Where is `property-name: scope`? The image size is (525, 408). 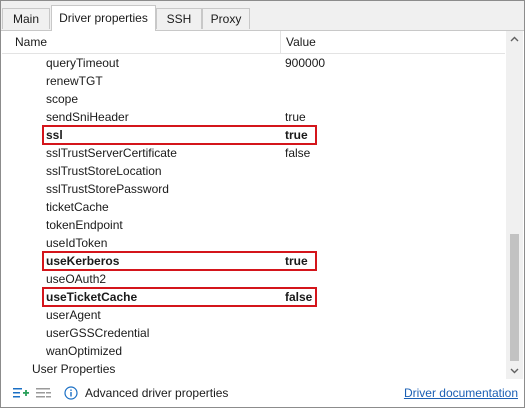 property-name: scope is located at coordinates (62, 99).